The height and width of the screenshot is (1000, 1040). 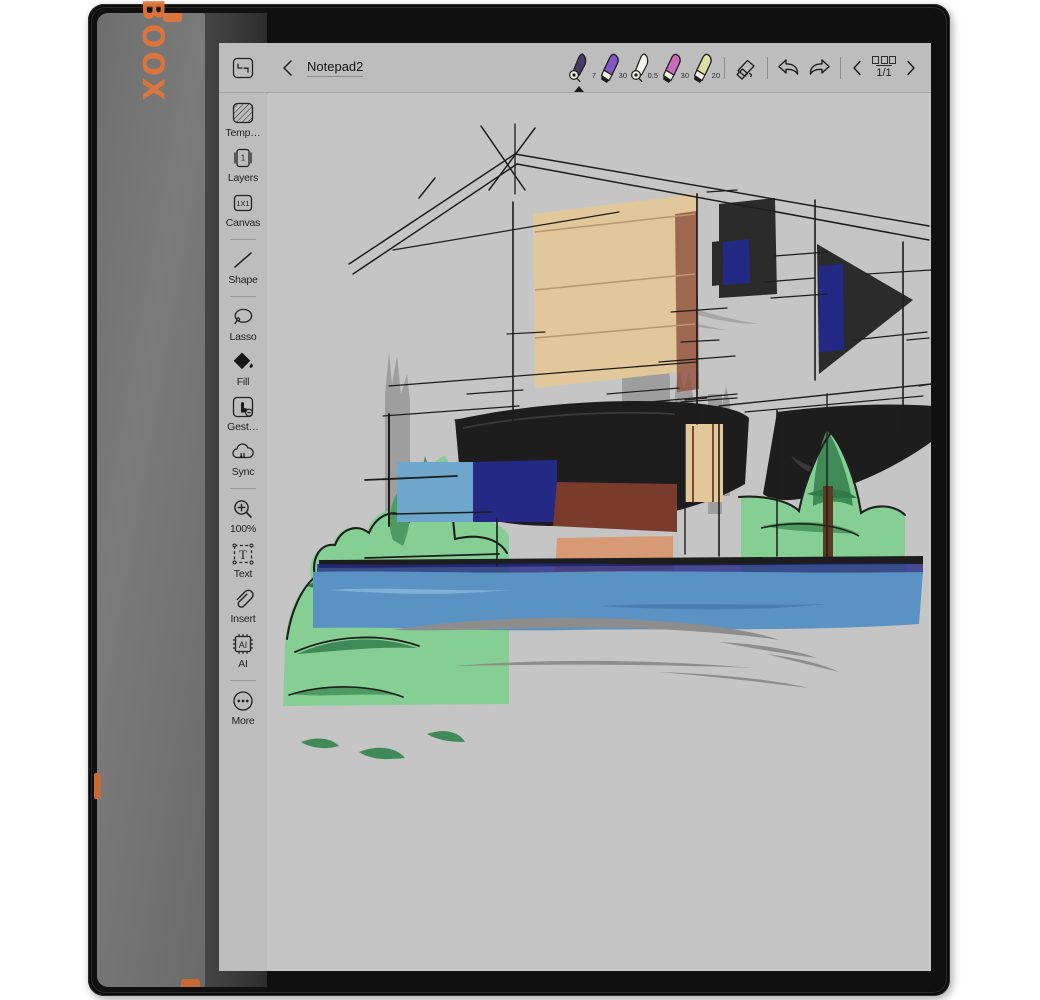 What do you see at coordinates (243, 178) in the screenshot?
I see `sidebar-item-label: Layers` at bounding box center [243, 178].